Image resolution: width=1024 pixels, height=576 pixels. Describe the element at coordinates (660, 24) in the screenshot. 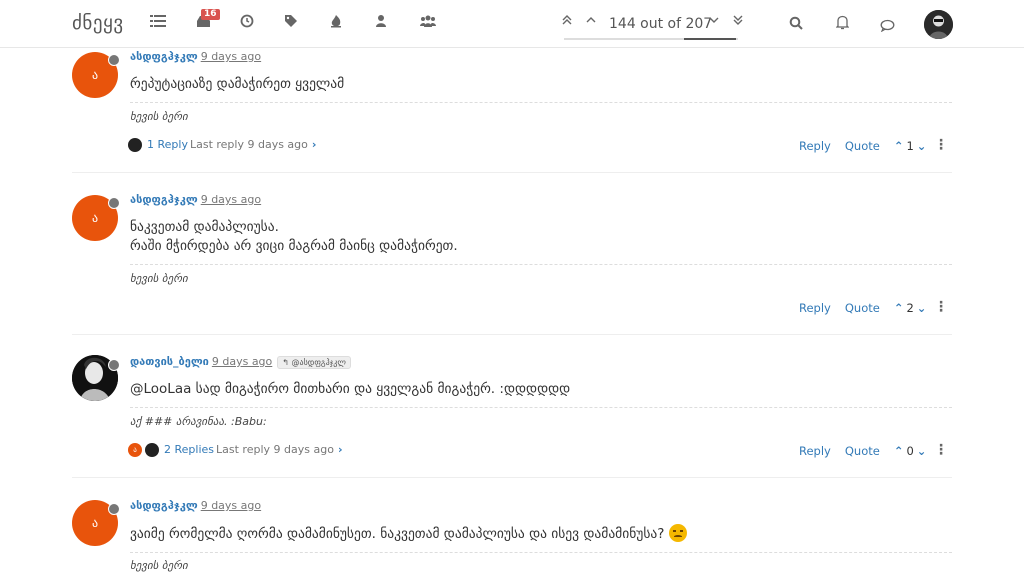

I see `pager-position-text: 144 out of 207` at that location.